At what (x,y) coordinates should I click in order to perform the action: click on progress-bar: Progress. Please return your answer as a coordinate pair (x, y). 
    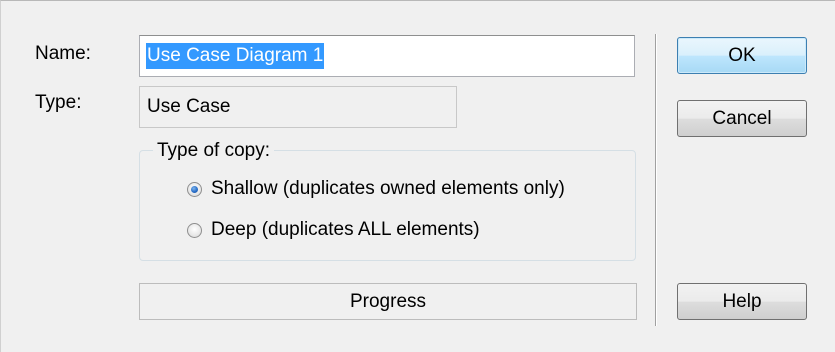
    Looking at the image, I should click on (388, 301).